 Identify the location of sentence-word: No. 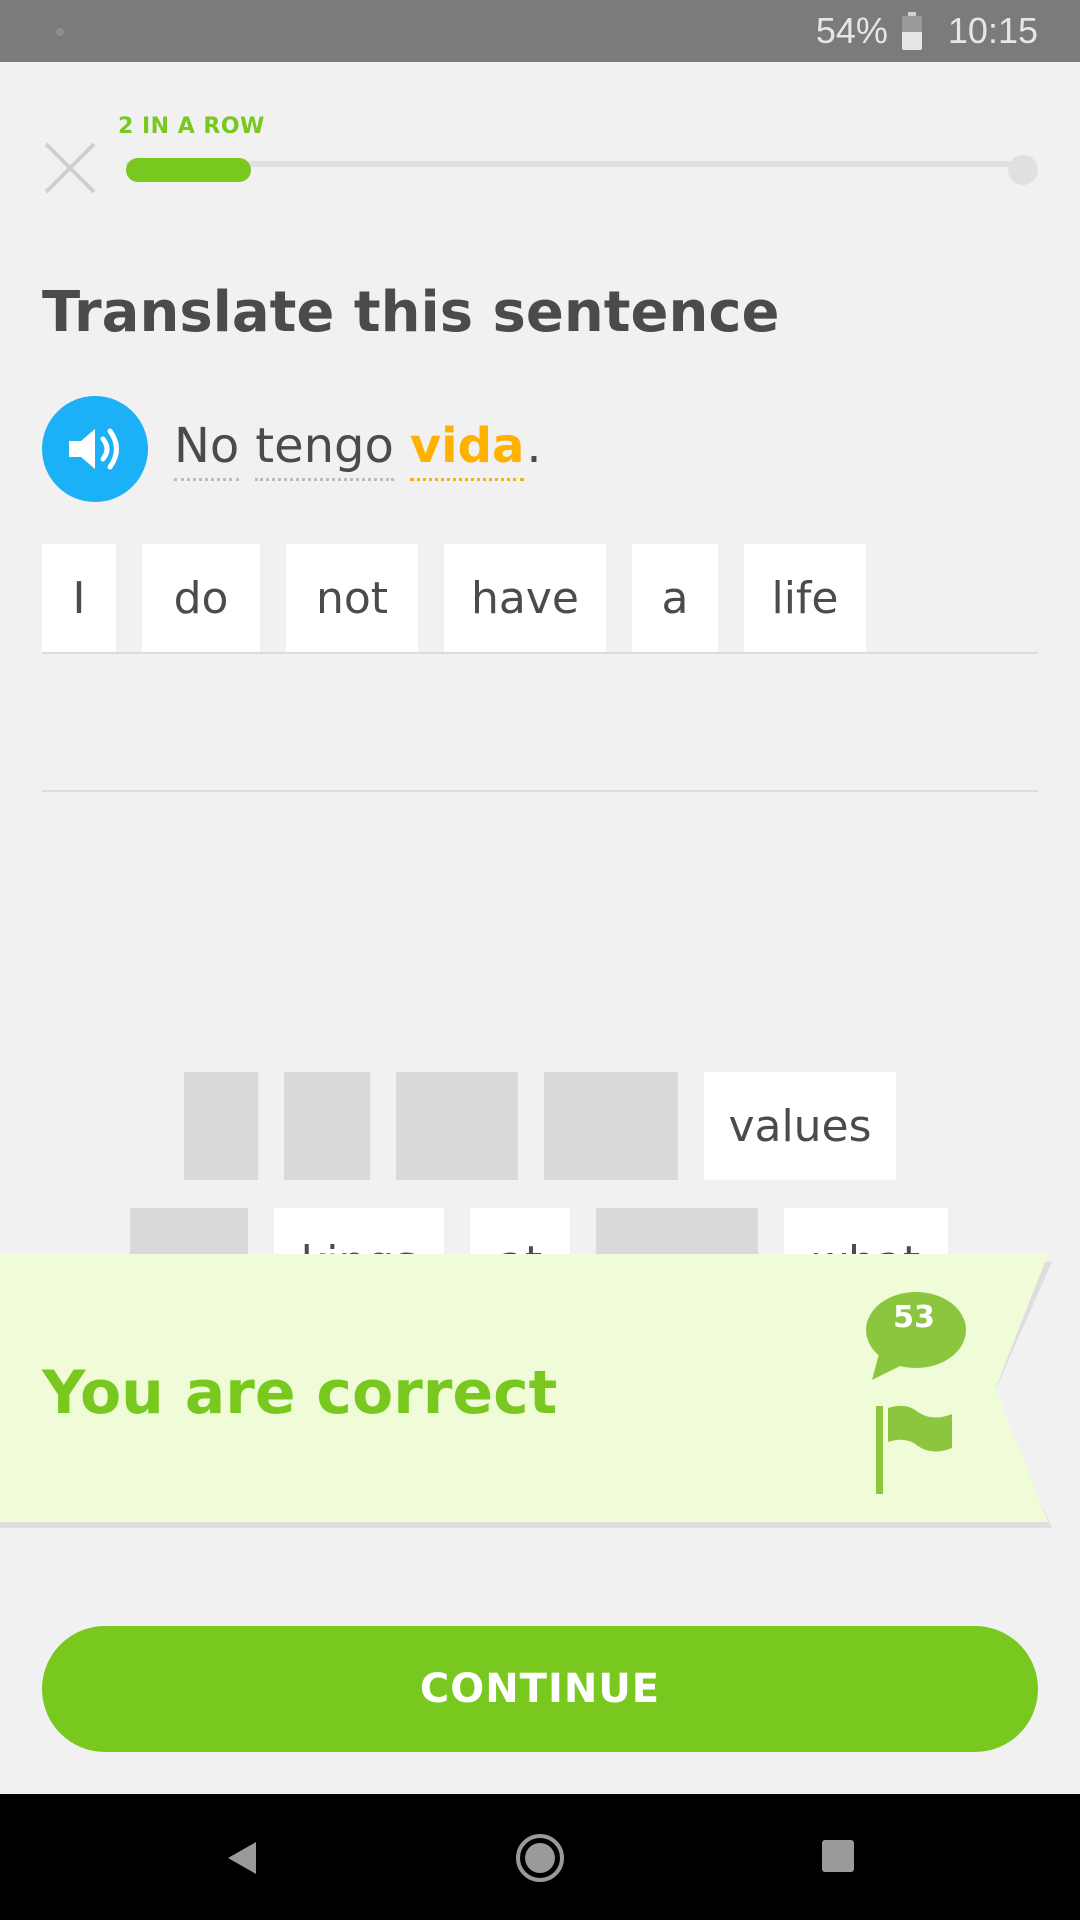
(207, 449).